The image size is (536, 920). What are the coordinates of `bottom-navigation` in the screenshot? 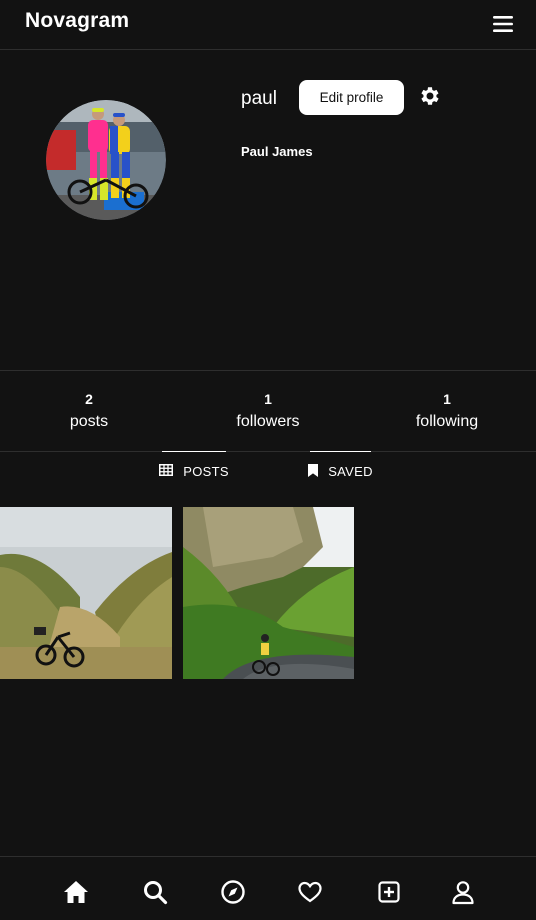 It's located at (268, 888).